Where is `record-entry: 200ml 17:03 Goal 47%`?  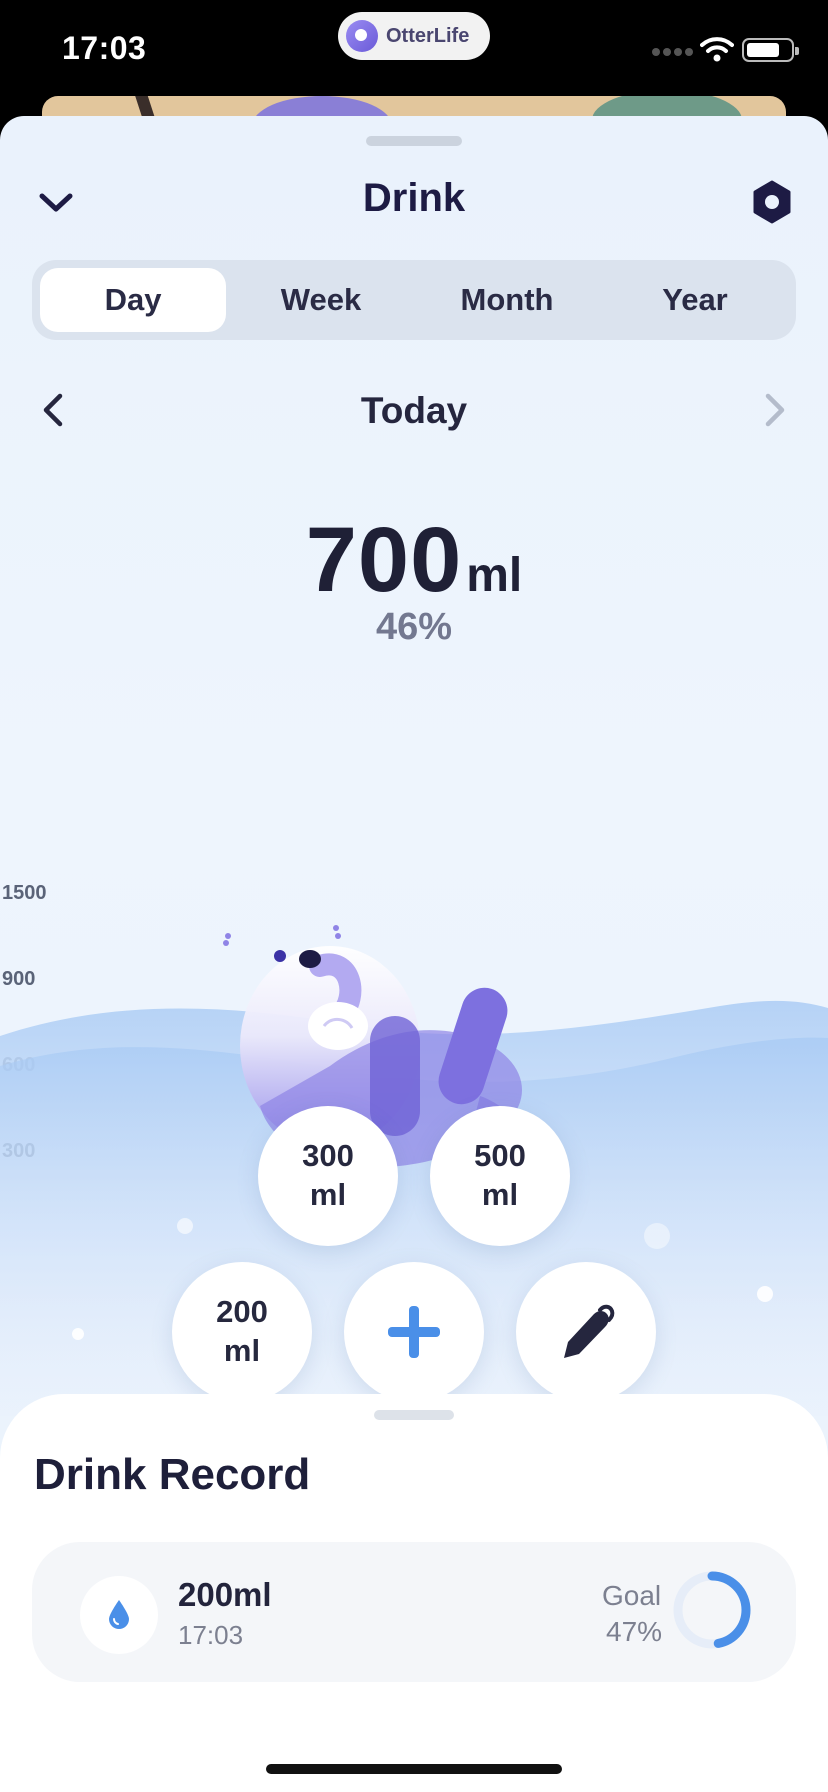
record-entry: 200ml 17:03 Goal 47% is located at coordinates (414, 1612).